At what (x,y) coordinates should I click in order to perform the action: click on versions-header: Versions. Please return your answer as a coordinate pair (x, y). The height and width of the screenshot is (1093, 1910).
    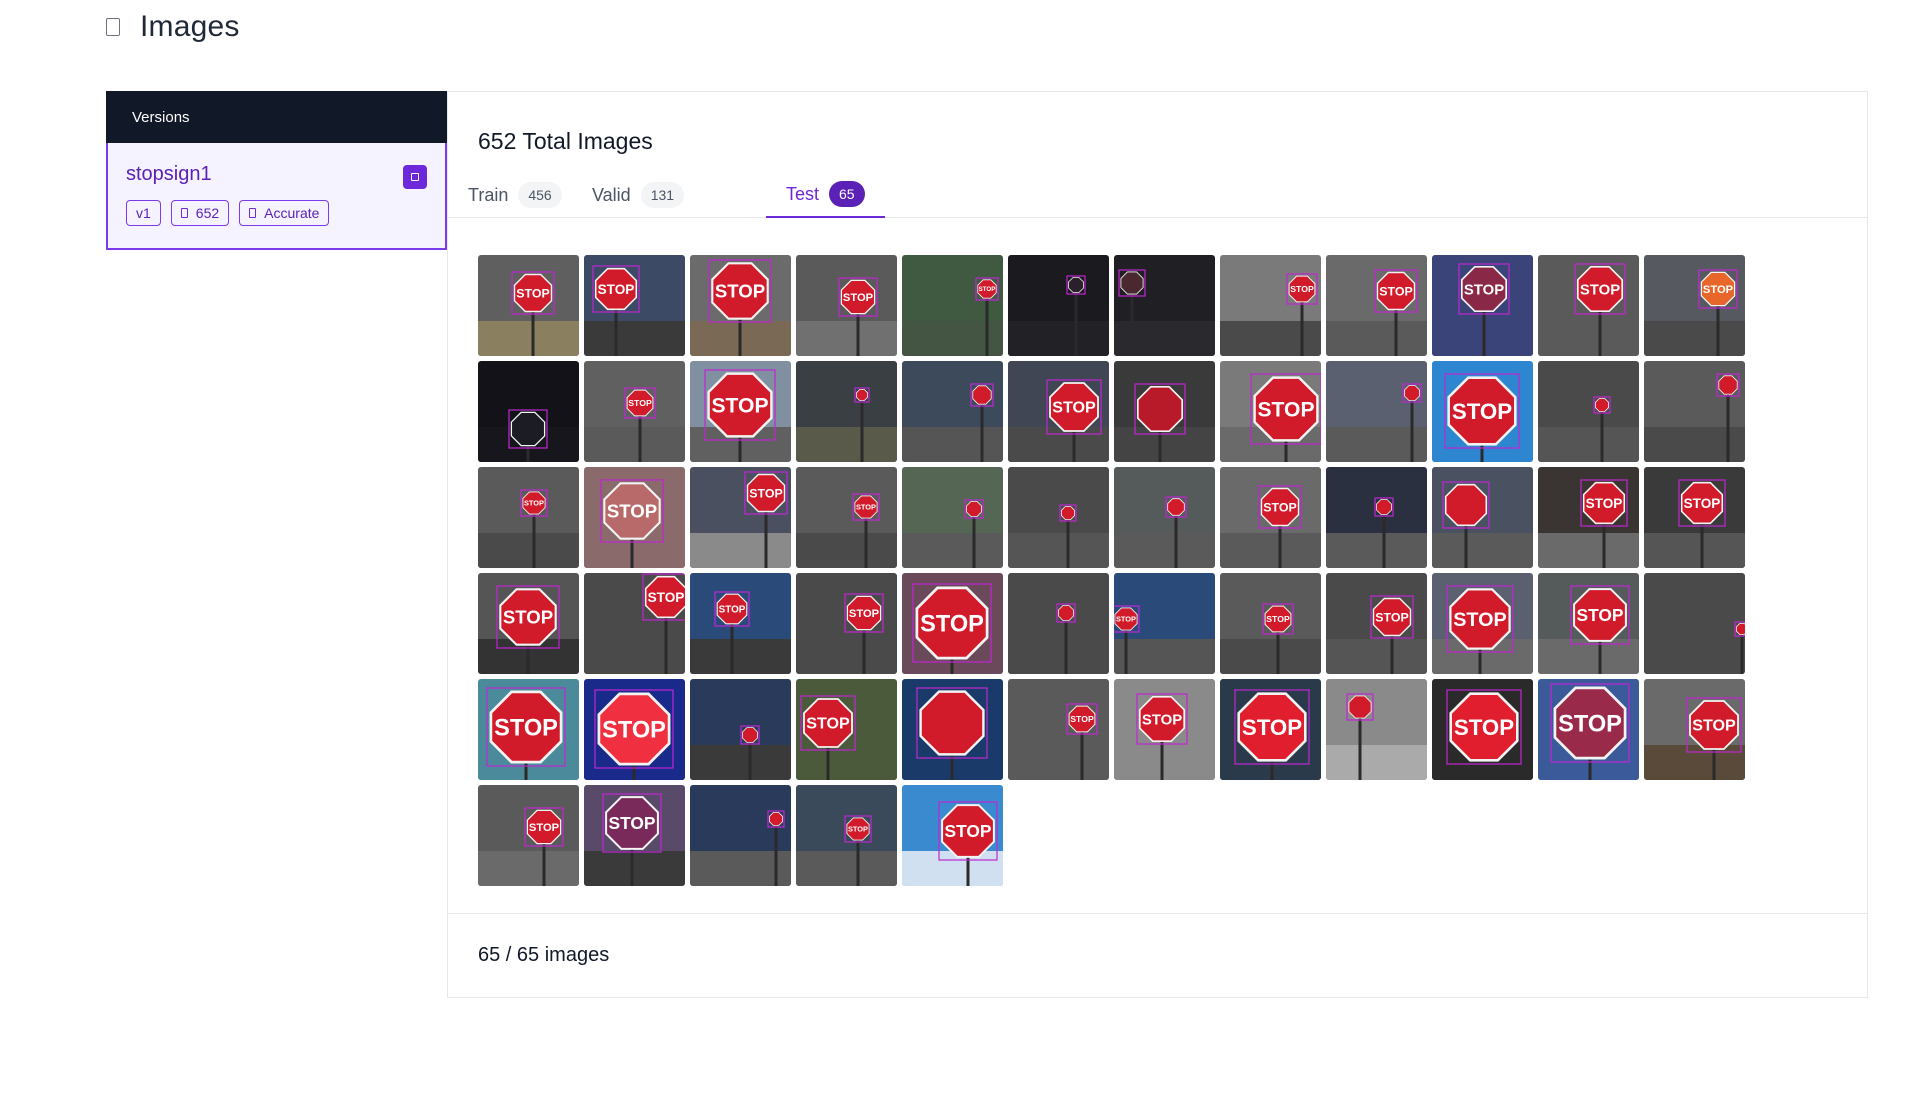
    Looking at the image, I should click on (276, 117).